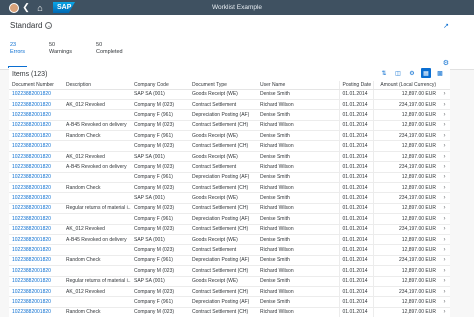 This screenshot has width=474, height=317. I want to click on table-cell: Random Check, so click(97, 136).